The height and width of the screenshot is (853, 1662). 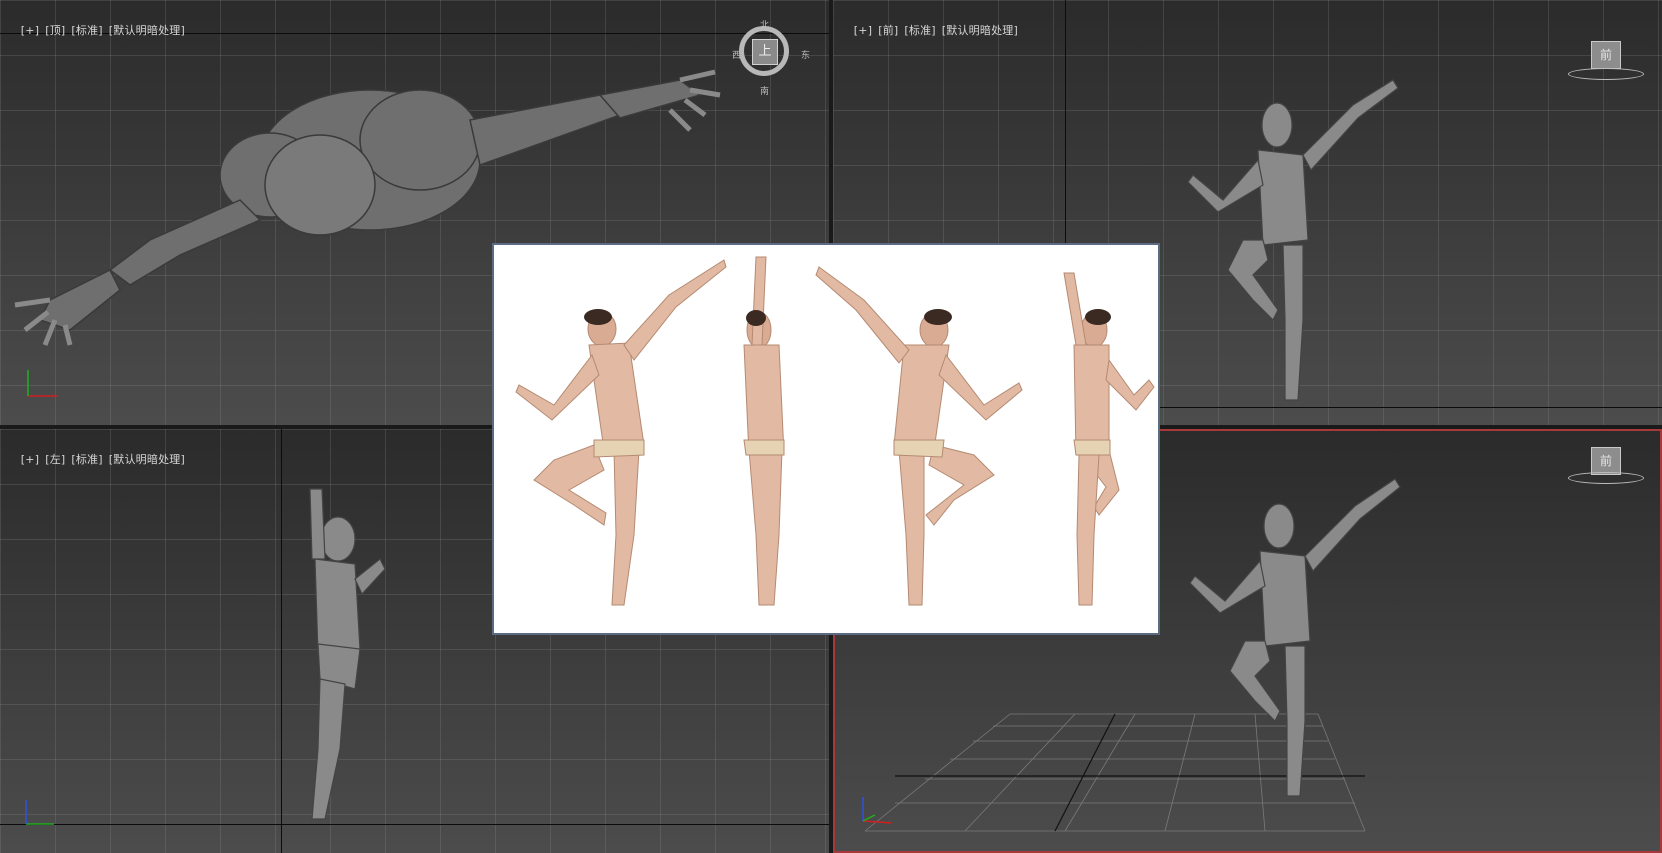 What do you see at coordinates (55, 30) in the screenshot?
I see `viewport-view-label: [顶]` at bounding box center [55, 30].